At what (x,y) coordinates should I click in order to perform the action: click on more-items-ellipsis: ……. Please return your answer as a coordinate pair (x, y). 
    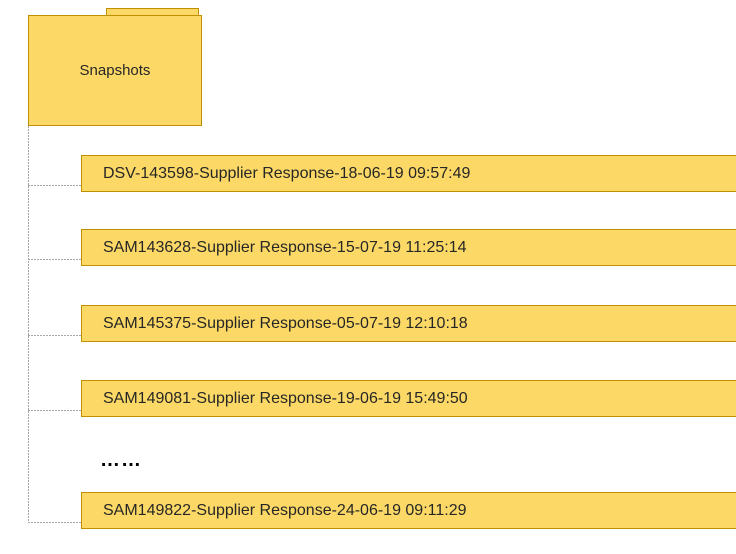
    Looking at the image, I should click on (121, 460).